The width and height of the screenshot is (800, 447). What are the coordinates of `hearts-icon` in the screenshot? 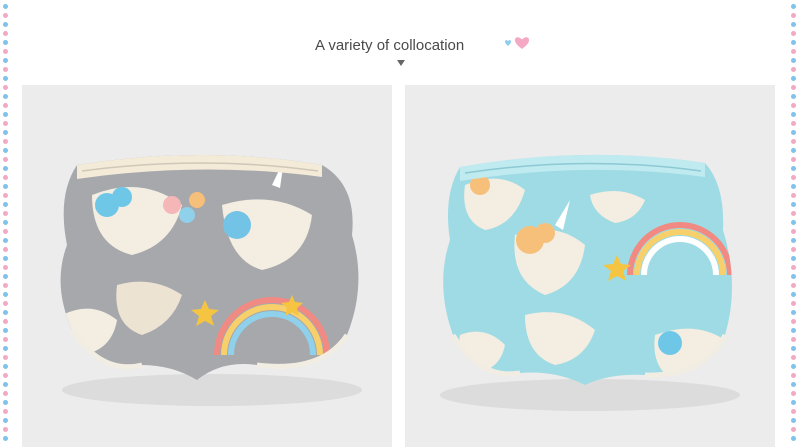 It's located at (517, 43).